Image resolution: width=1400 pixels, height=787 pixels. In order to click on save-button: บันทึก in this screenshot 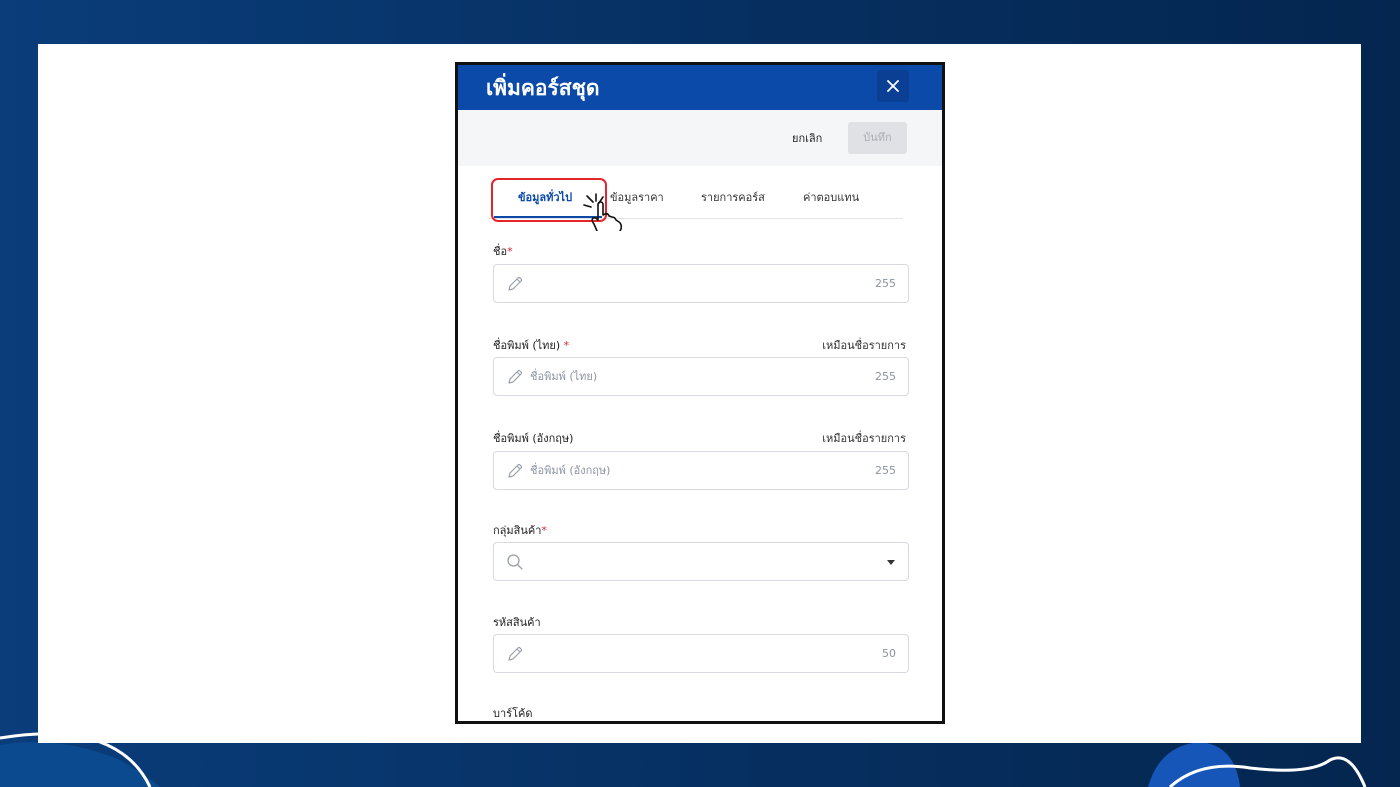, I will do `click(877, 138)`.